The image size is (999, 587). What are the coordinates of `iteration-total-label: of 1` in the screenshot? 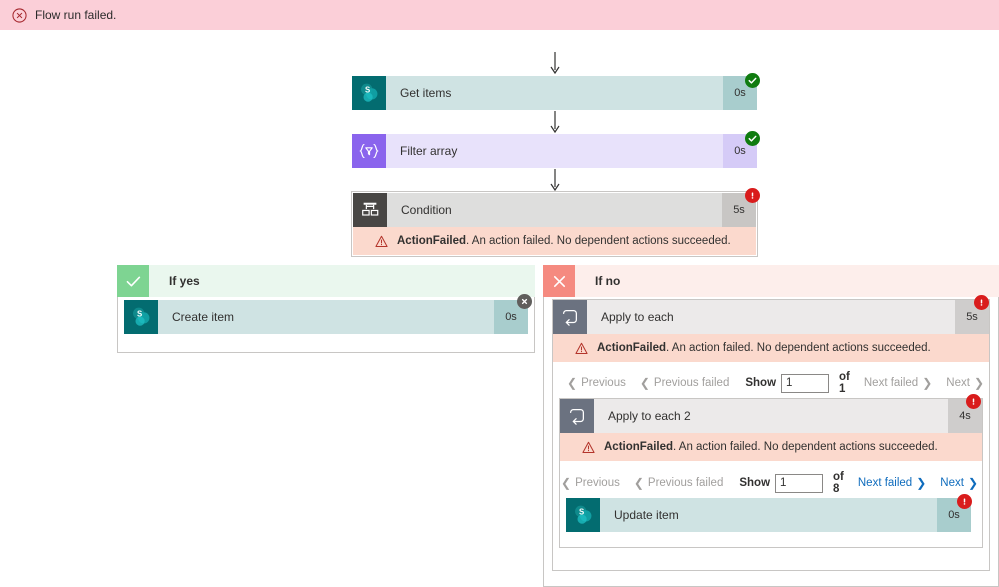 It's located at (844, 383).